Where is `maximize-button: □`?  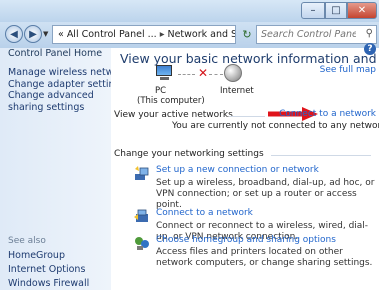 maximize-button: □ is located at coordinates (336, 10).